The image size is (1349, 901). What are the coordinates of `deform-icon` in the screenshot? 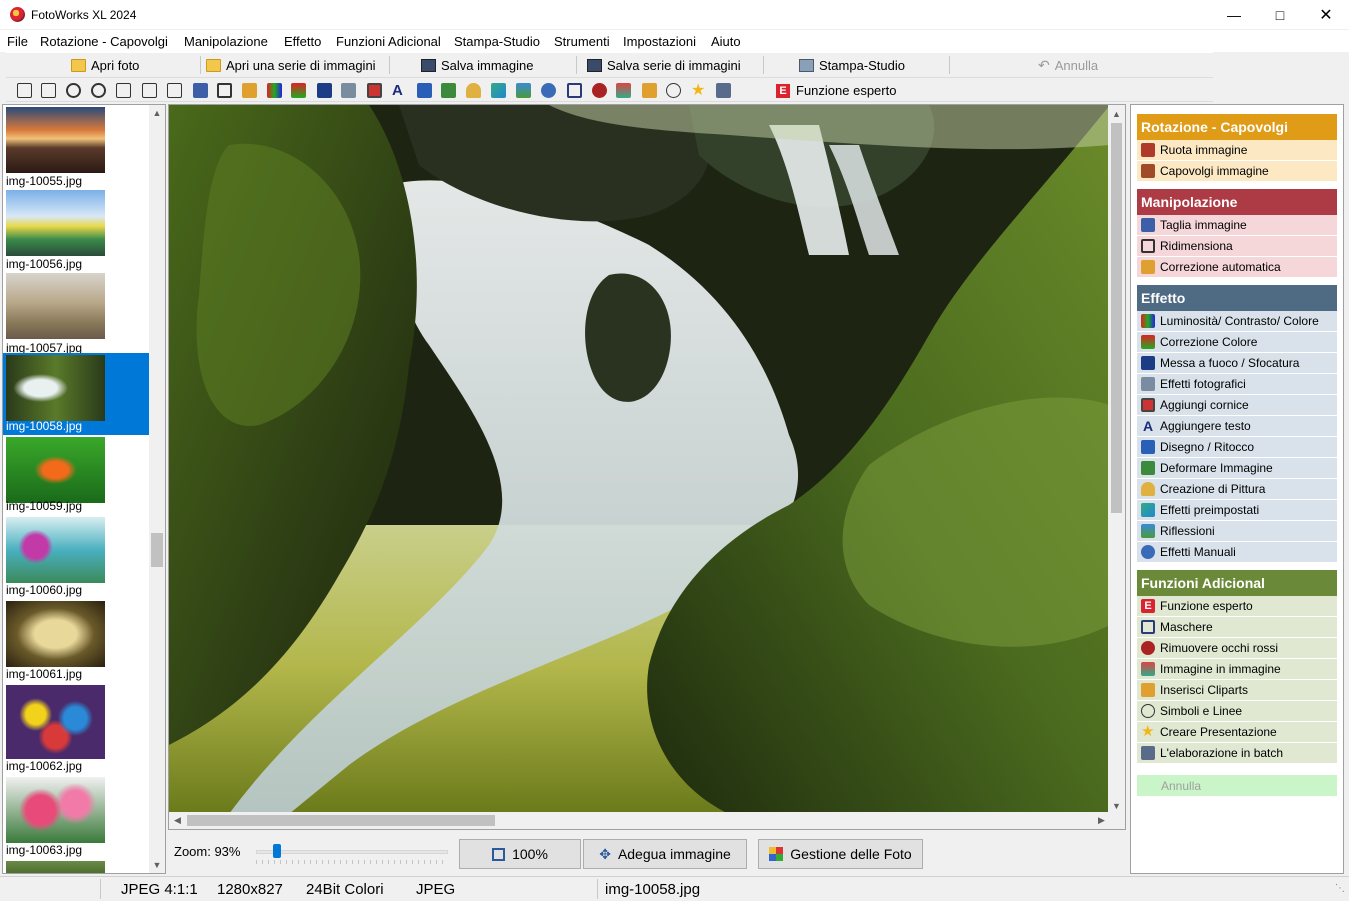 It's located at (448, 90).